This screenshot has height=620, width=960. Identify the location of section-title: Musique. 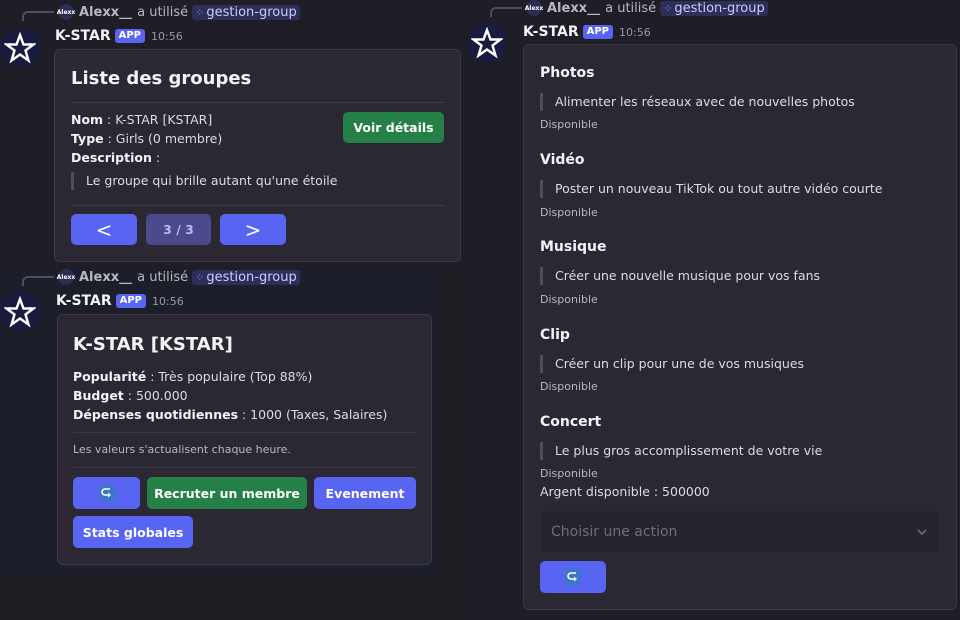
(573, 247).